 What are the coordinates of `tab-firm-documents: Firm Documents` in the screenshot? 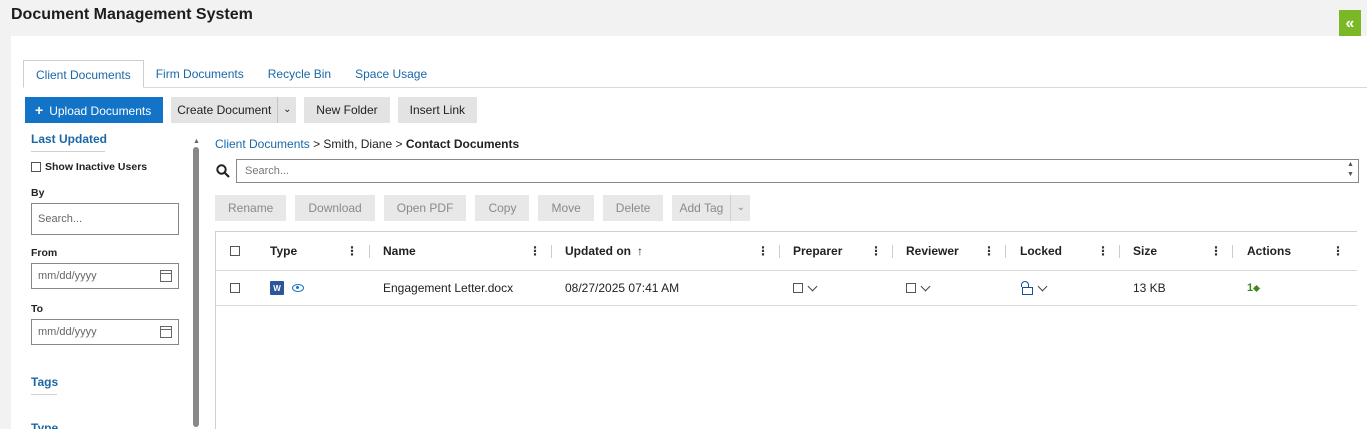 It's located at (200, 74).